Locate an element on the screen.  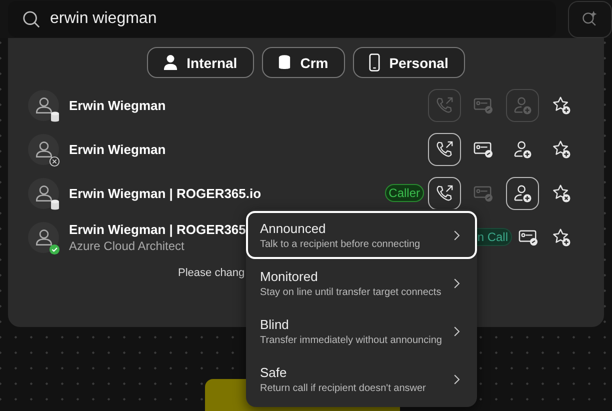
transfer-option: Monitored Stay on line until transfer target connects is located at coordinates (361, 283).